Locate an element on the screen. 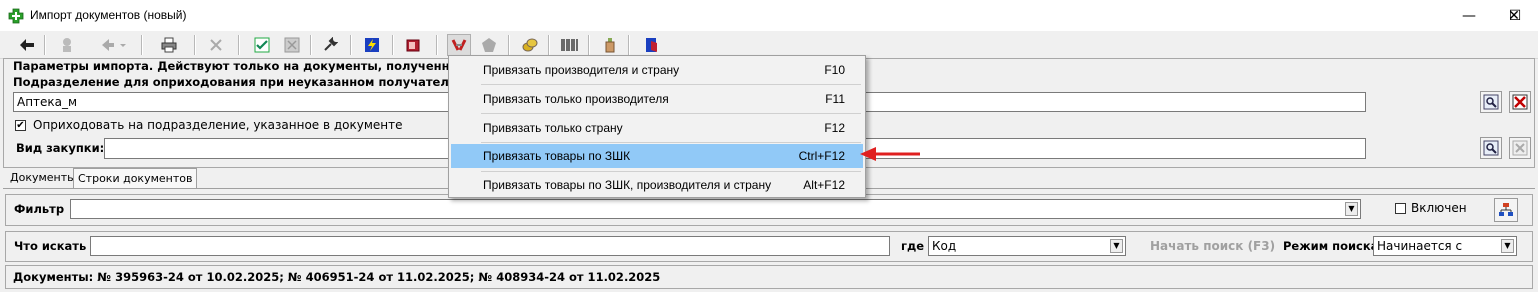 This screenshot has height=292, width=1538. user-icon-disabled is located at coordinates (67, 45).